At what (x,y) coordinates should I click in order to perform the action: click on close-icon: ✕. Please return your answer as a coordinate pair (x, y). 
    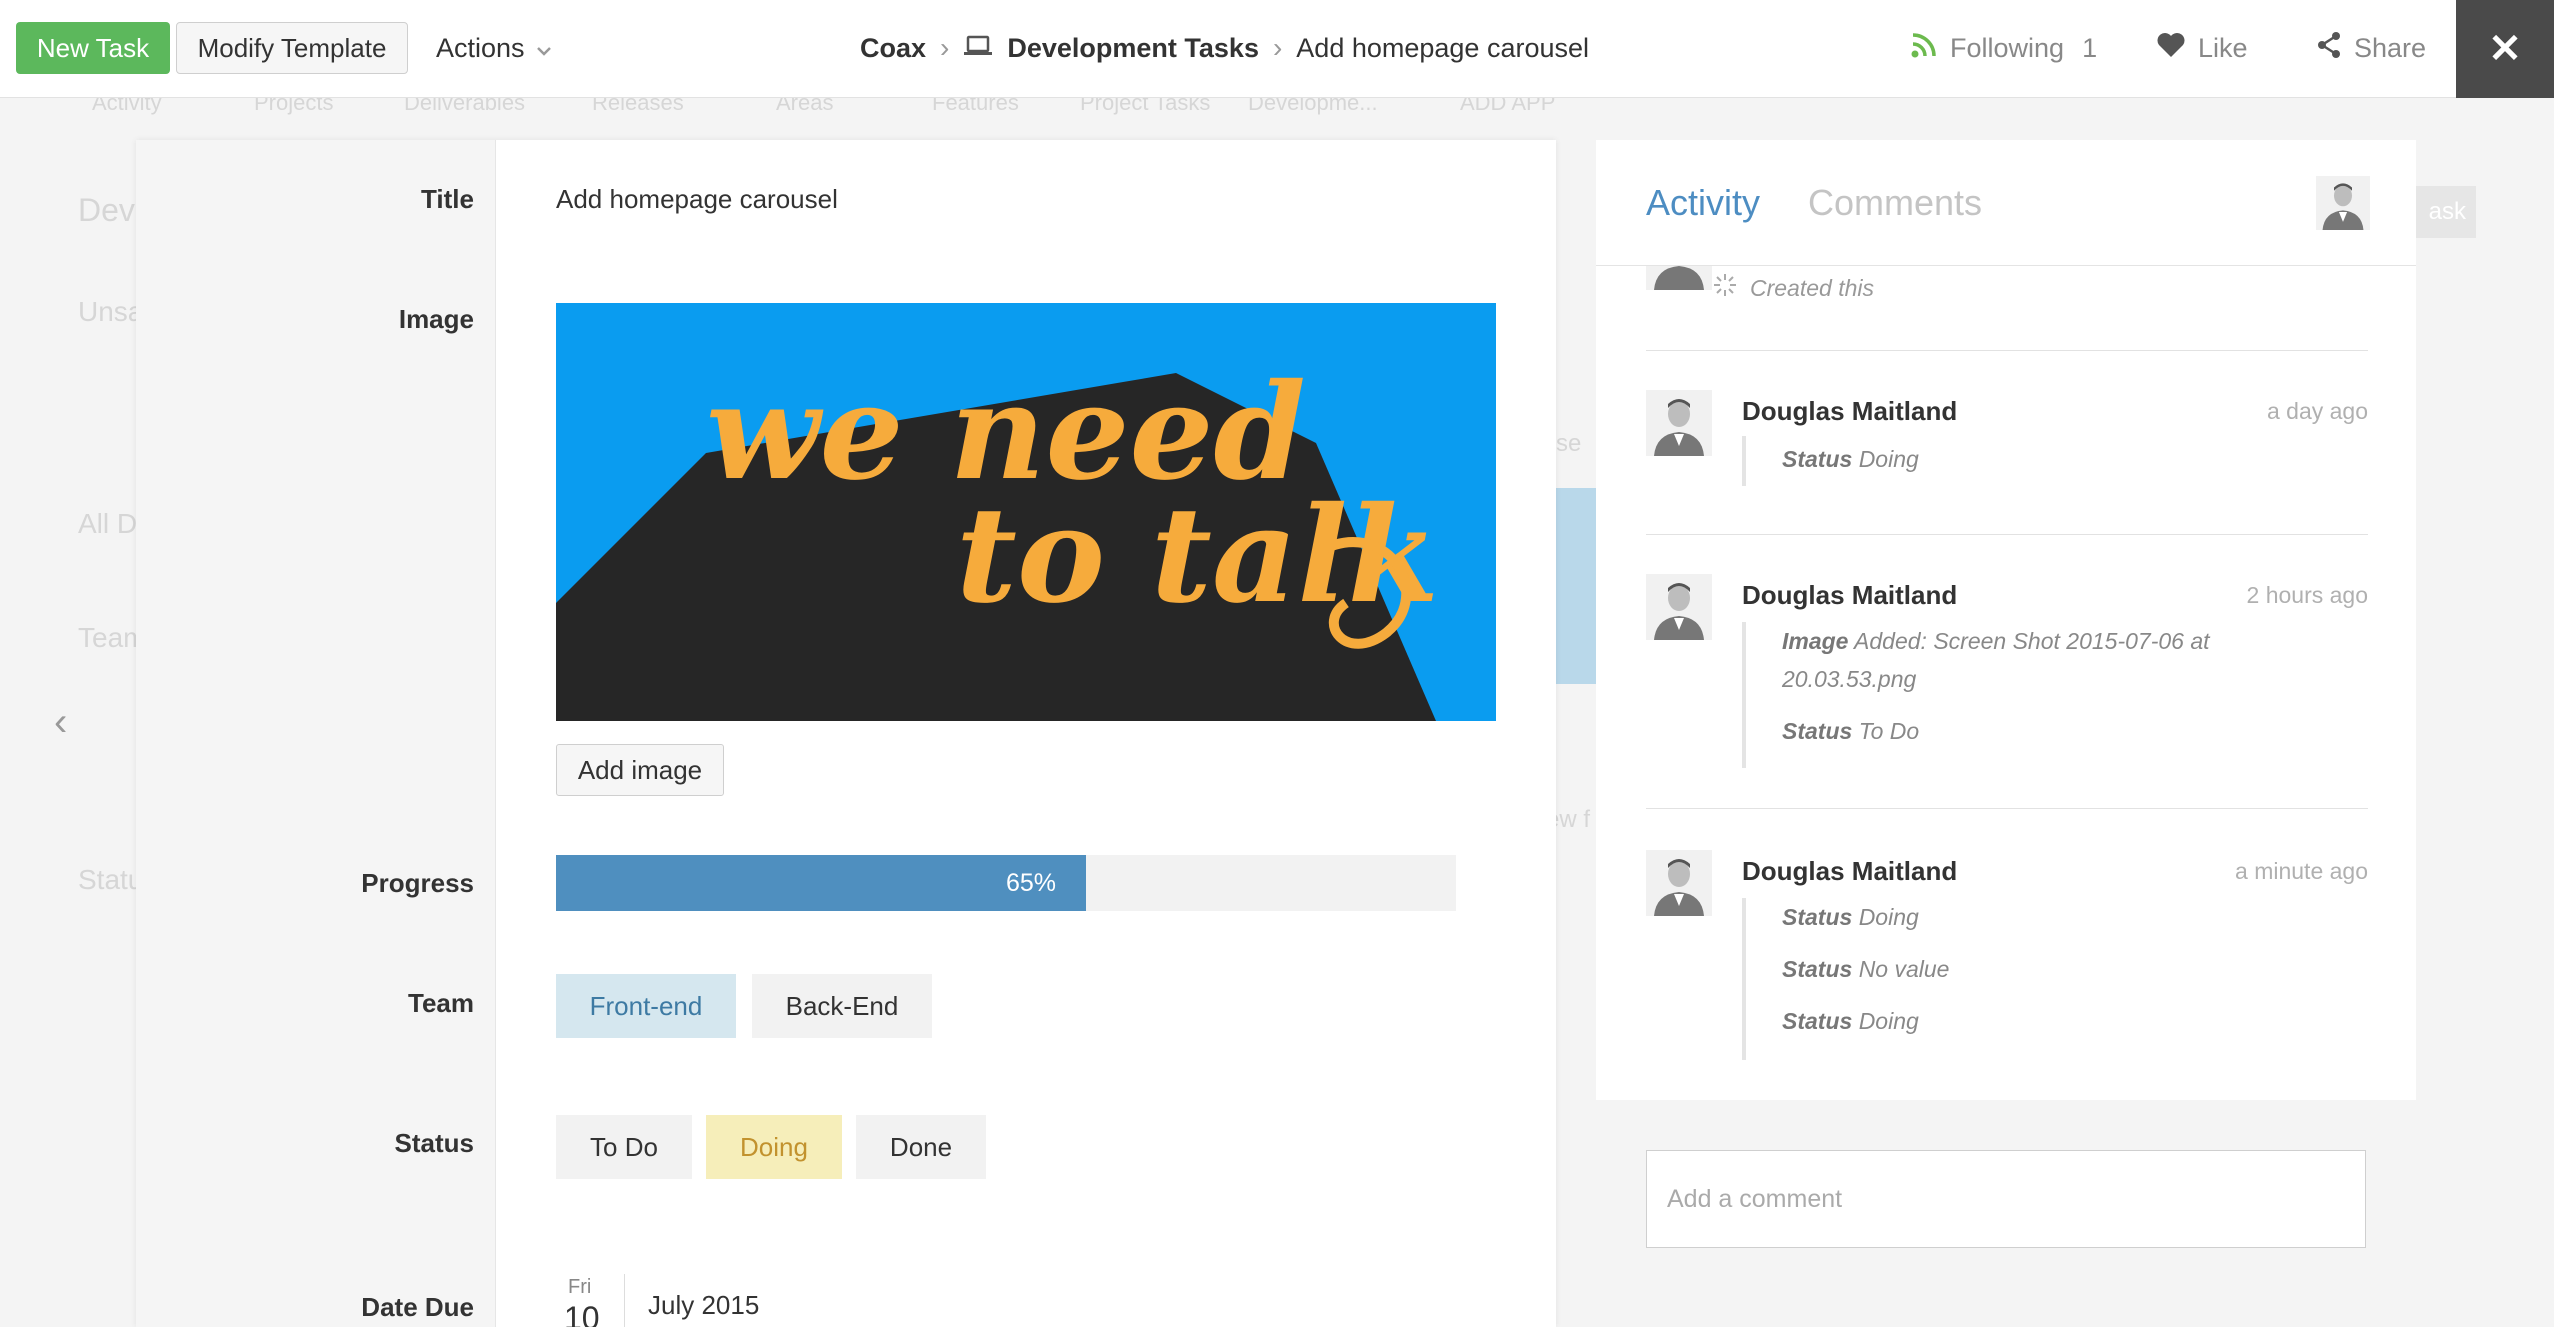
    Looking at the image, I should click on (2505, 49).